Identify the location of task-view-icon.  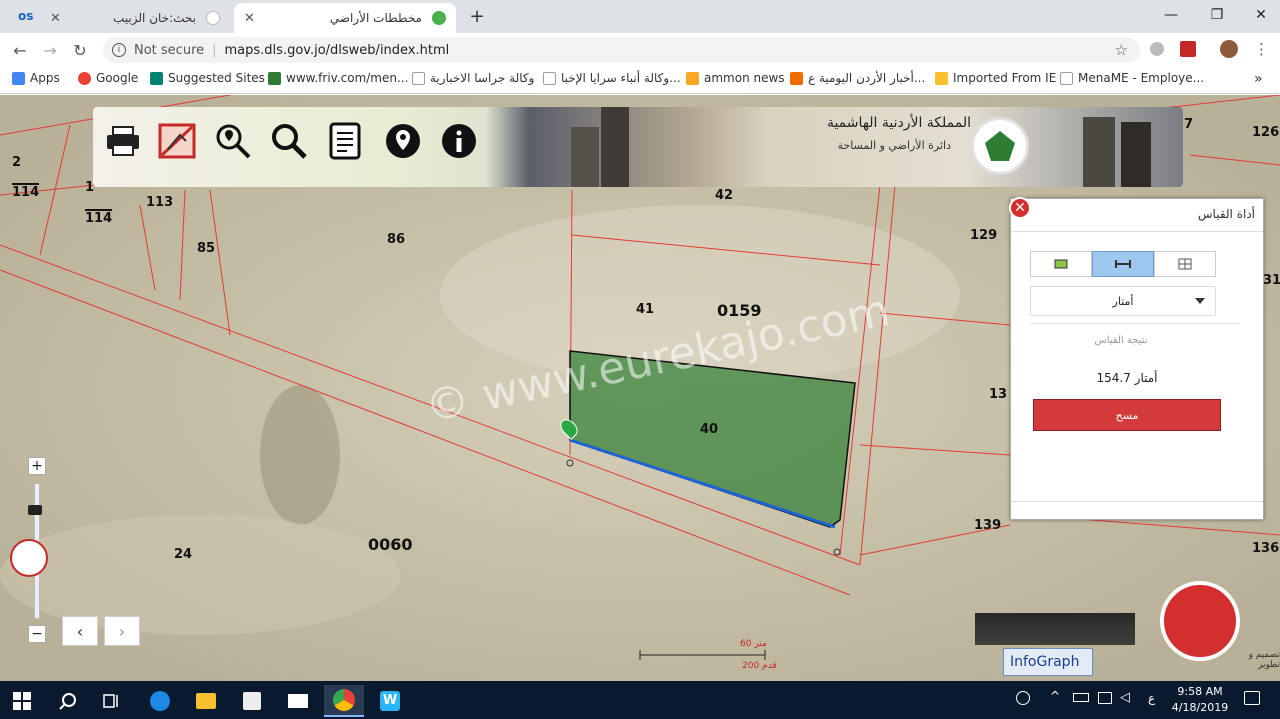
(112, 701).